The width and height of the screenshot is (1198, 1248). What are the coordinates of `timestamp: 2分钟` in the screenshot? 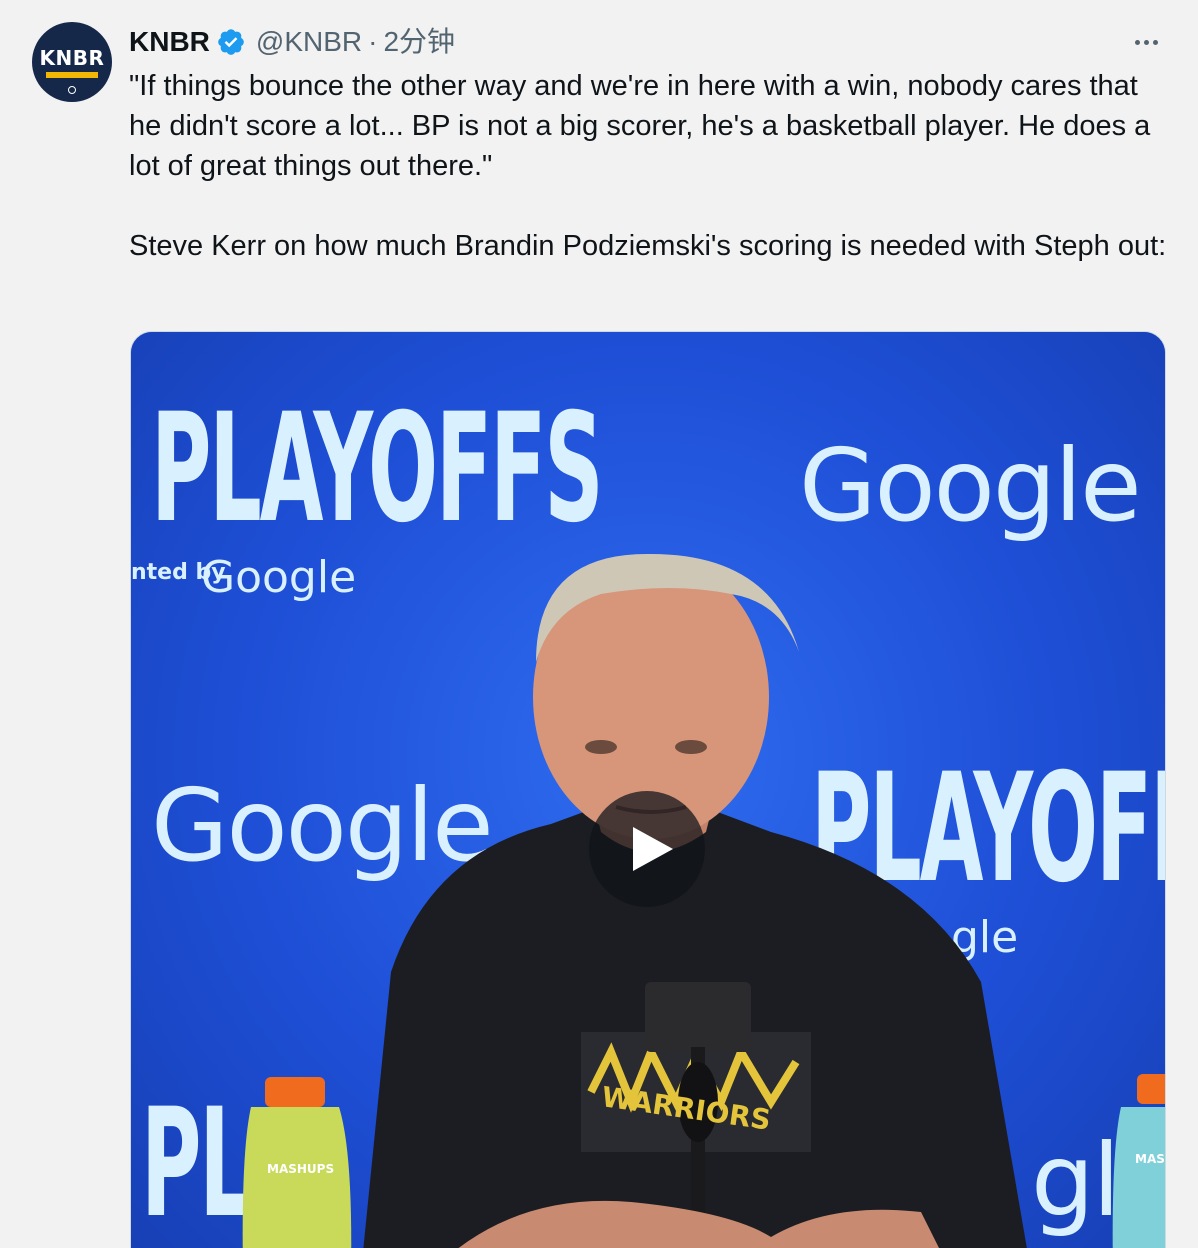 It's located at (419, 42).